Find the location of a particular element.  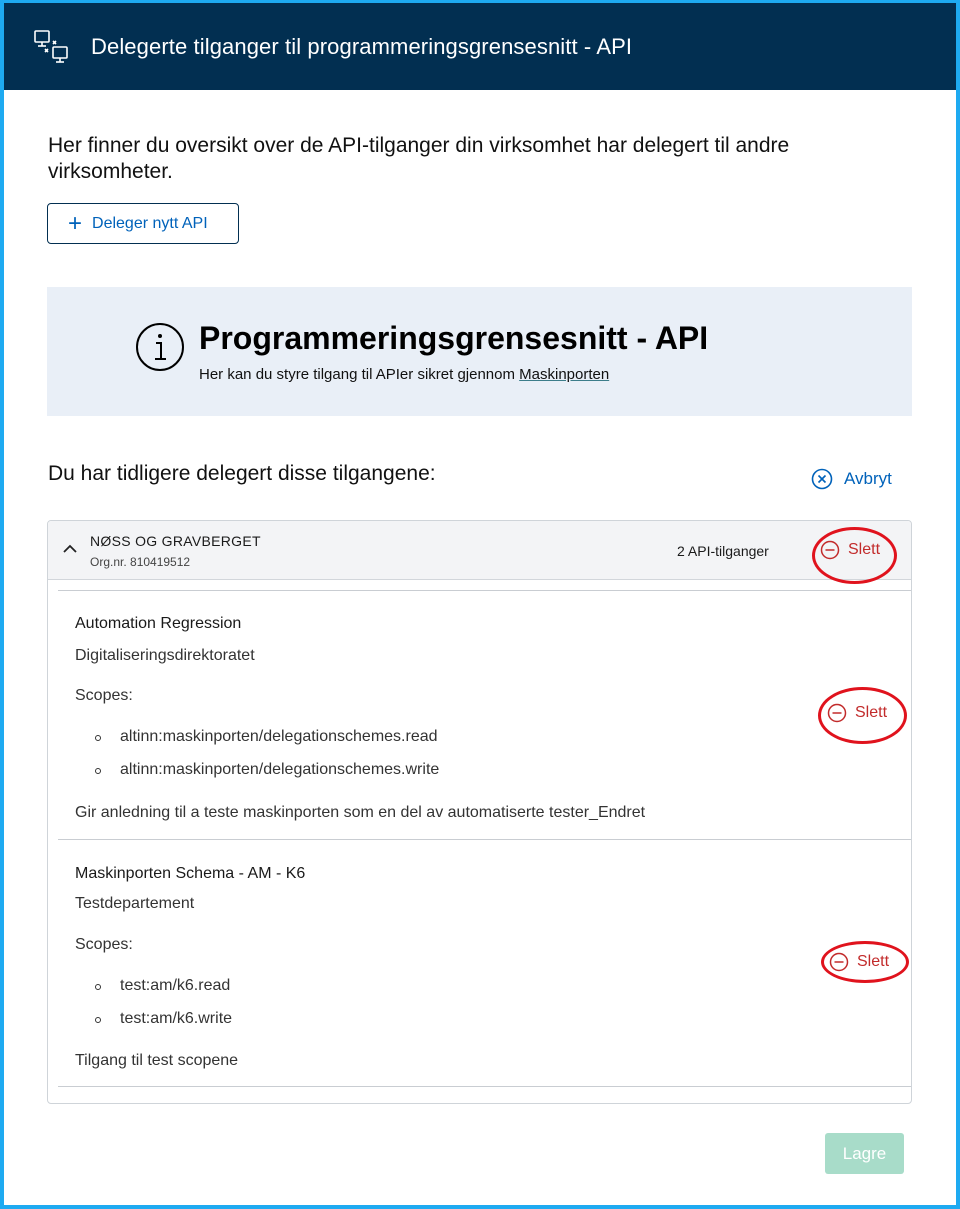

organization-number: Org.nr. 810419512 is located at coordinates (140, 562).